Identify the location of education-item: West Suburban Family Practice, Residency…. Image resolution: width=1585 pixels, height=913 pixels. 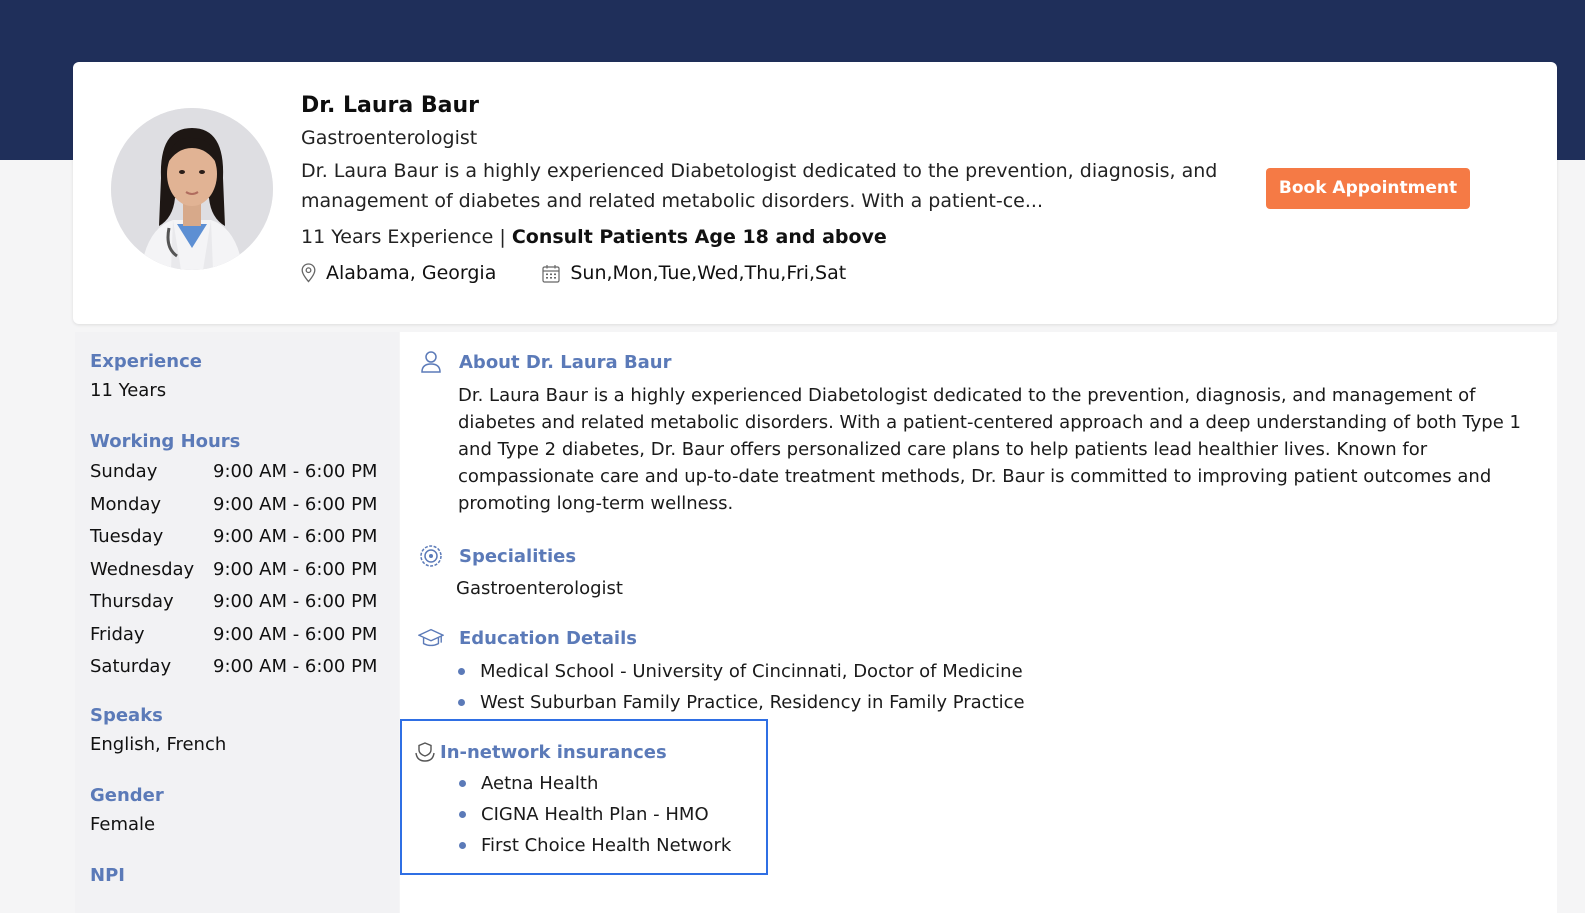
(752, 702).